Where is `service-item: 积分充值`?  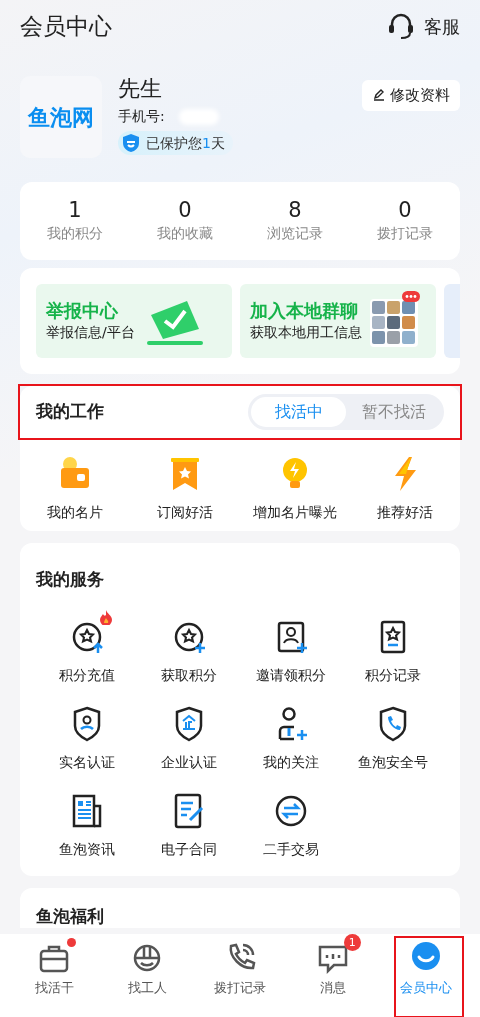 service-item: 积分充值 is located at coordinates (87, 647).